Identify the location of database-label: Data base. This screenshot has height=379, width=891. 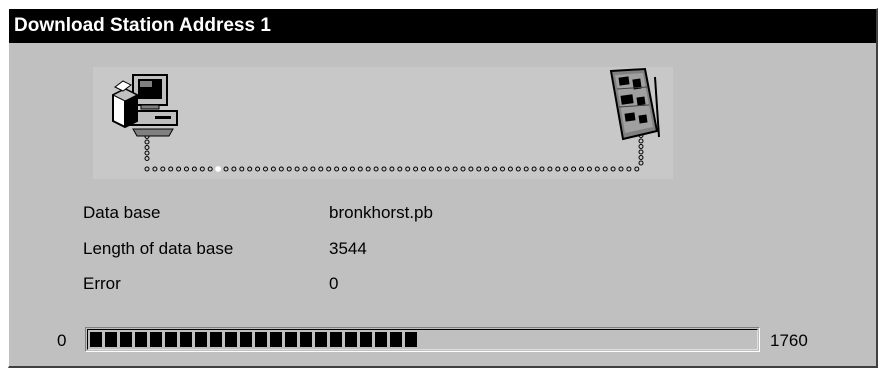
(122, 212).